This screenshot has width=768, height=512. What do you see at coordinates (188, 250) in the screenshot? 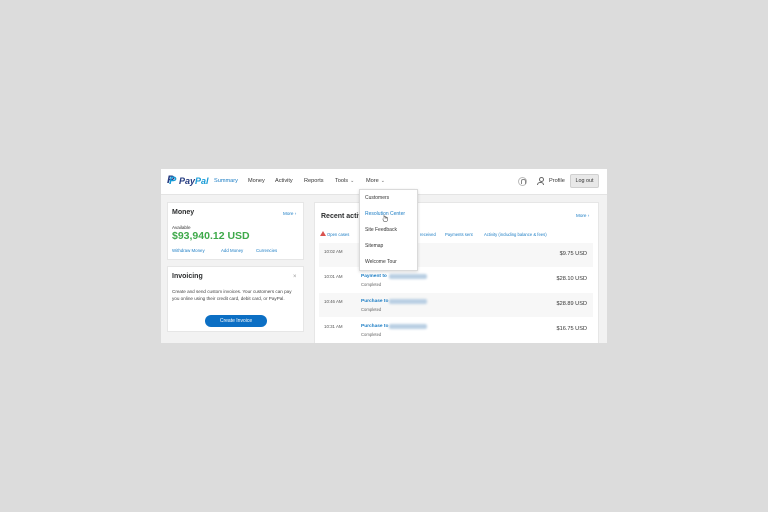
I see `withdraw-money-link: Withdraw Money` at bounding box center [188, 250].